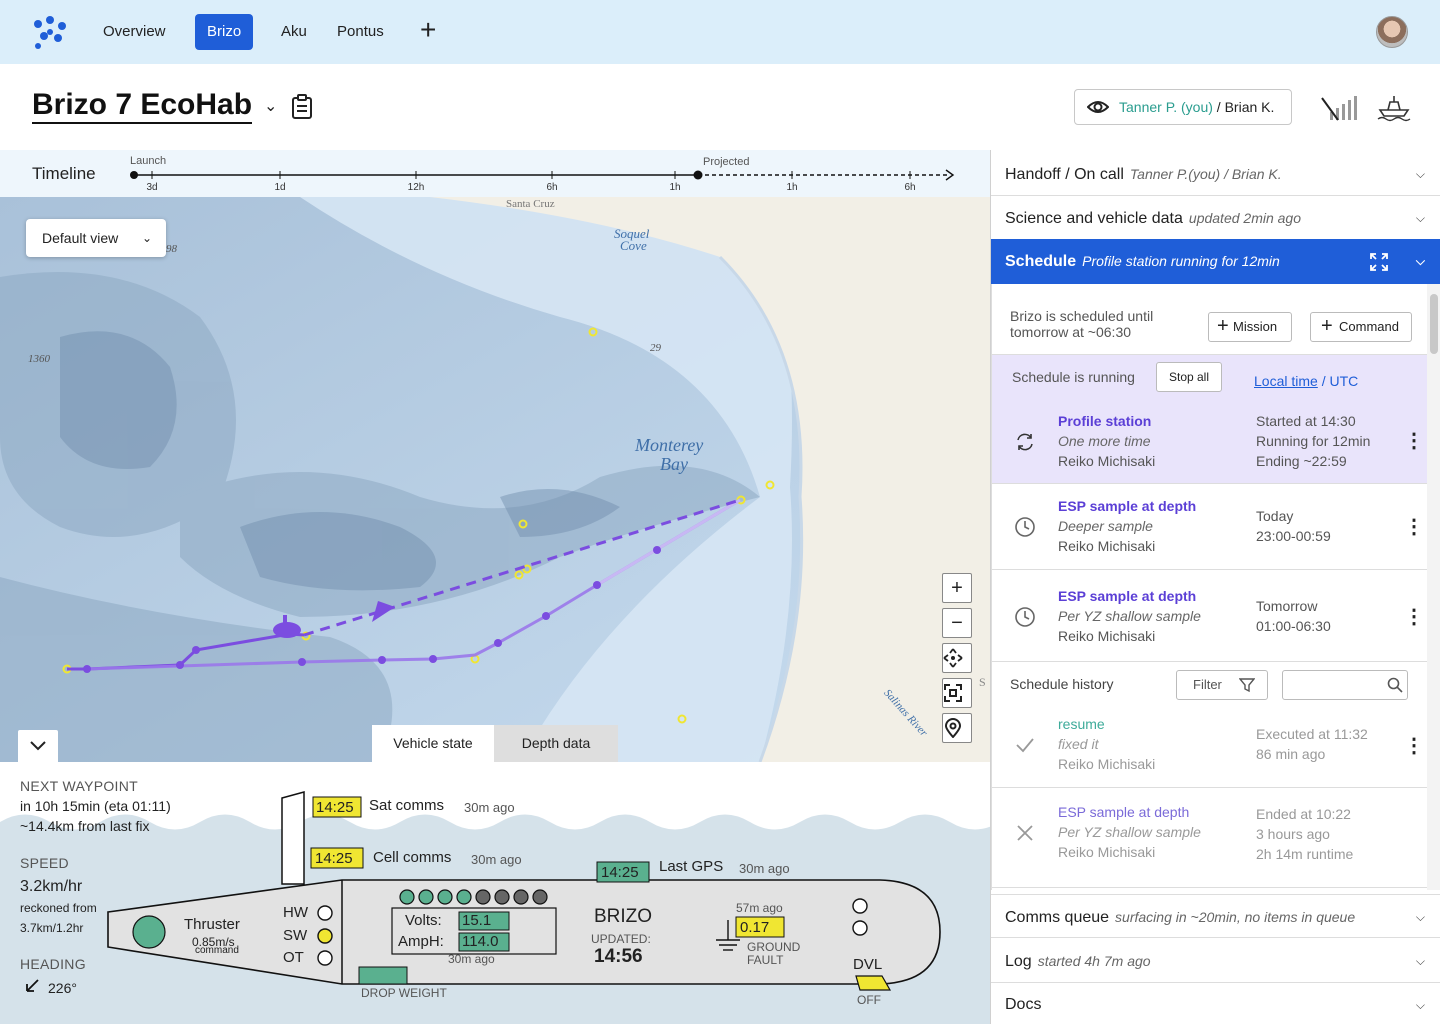  I want to click on volts-label: Volts:, so click(423, 920).